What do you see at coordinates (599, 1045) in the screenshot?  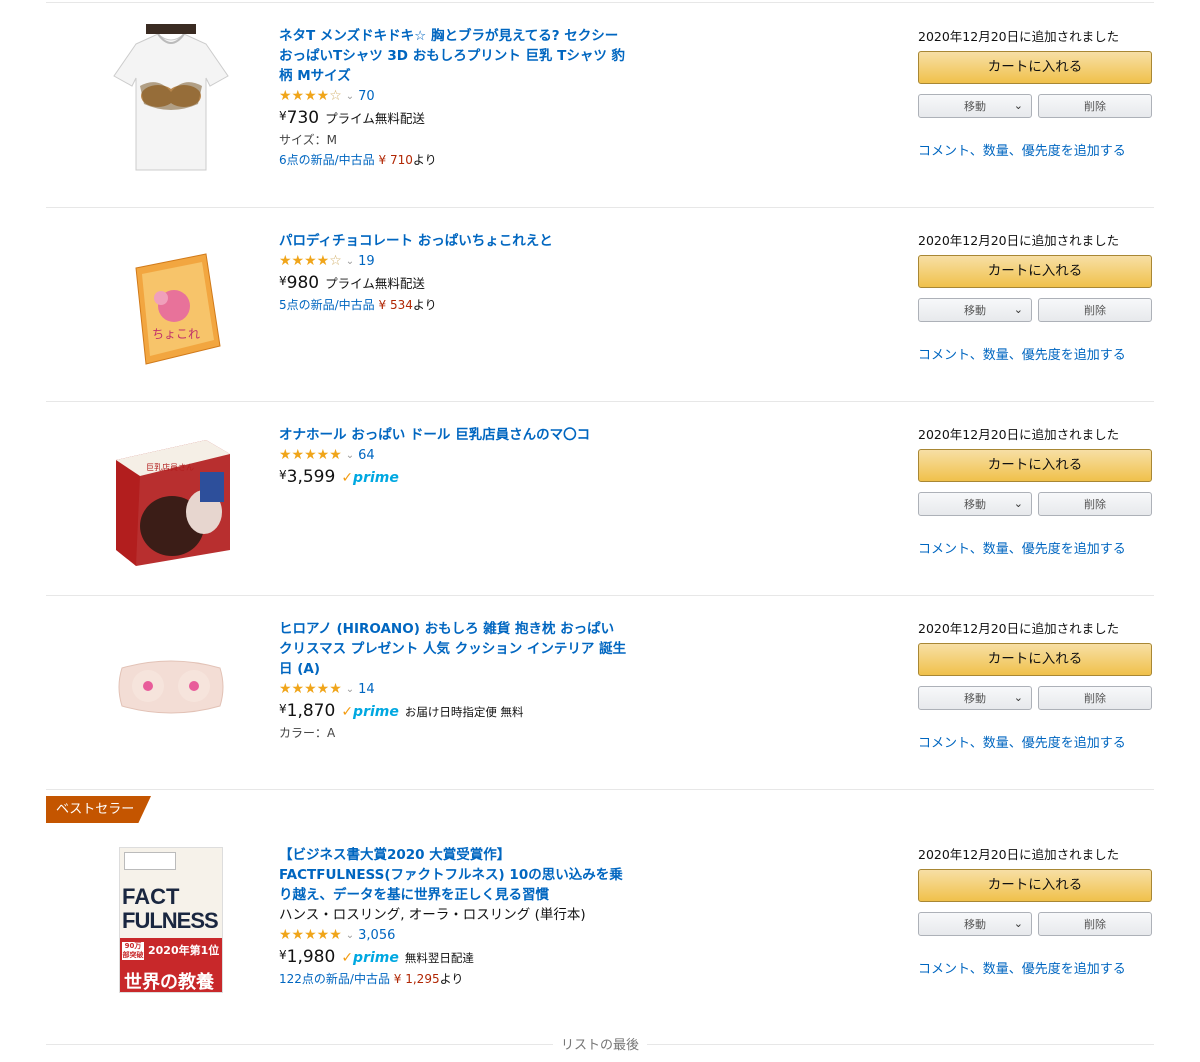 I see `list-end-label: リストの最後` at bounding box center [599, 1045].